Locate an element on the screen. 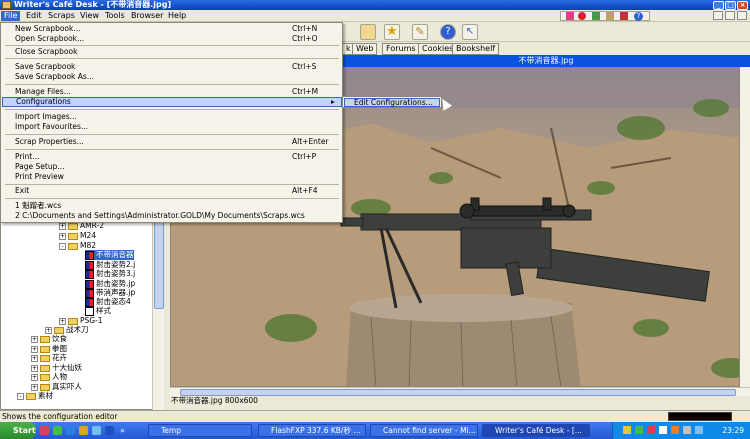 This screenshot has height=439, width=750. tree-folder: + 饮食 is located at coordinates (49, 339).